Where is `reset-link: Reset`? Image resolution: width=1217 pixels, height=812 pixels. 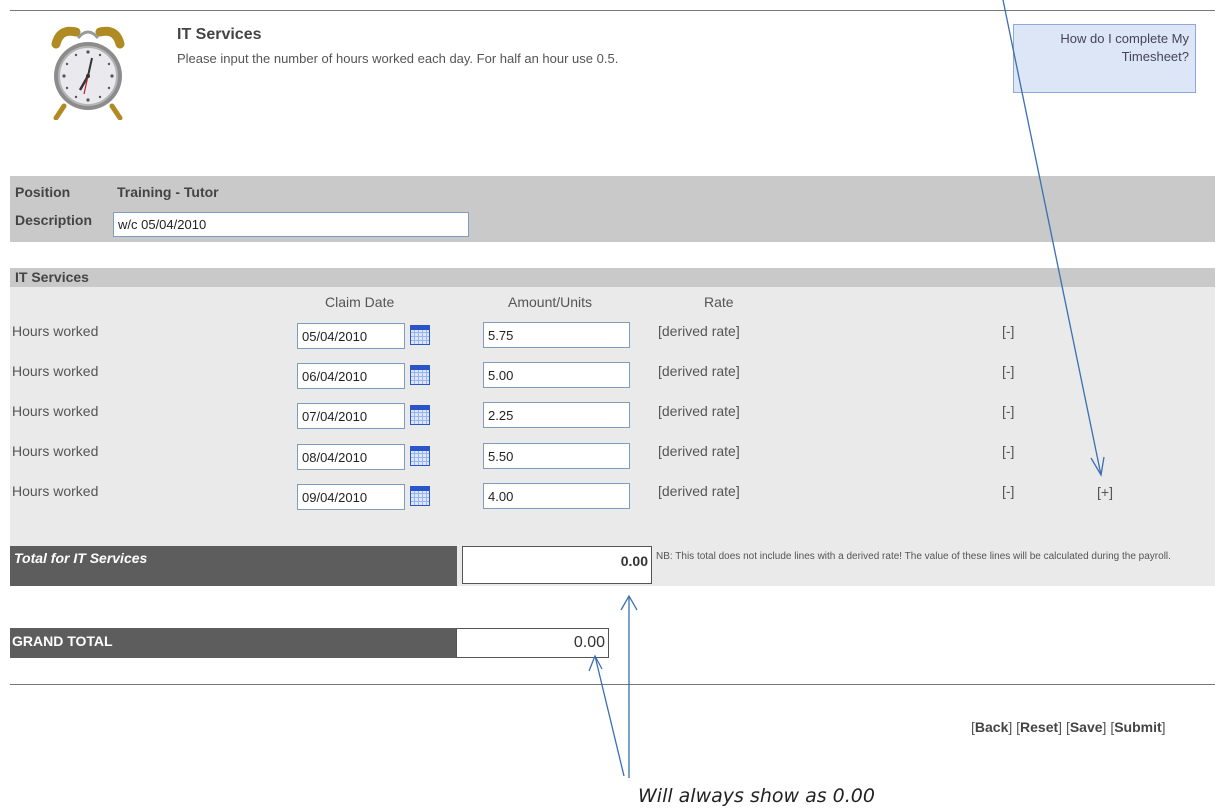
reset-link: Reset is located at coordinates (1039, 727).